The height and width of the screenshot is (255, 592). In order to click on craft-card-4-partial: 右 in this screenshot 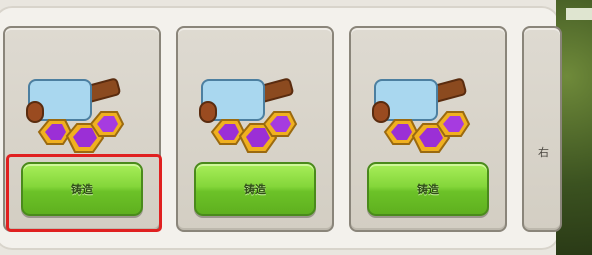, I will do `click(542, 129)`.